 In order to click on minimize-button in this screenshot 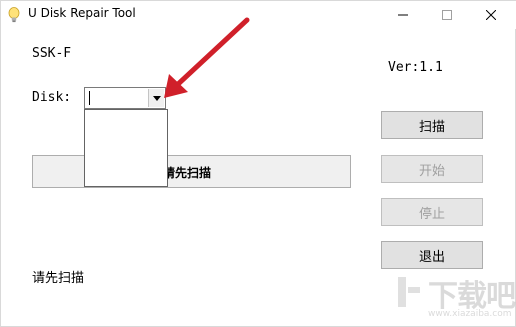, I will do `click(403, 15)`.